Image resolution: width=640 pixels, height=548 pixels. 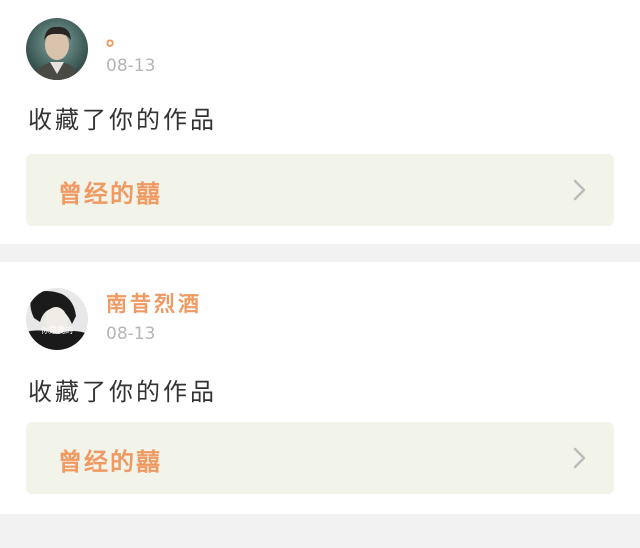 I want to click on avatar-caption: 你是我的, so click(x=57, y=330).